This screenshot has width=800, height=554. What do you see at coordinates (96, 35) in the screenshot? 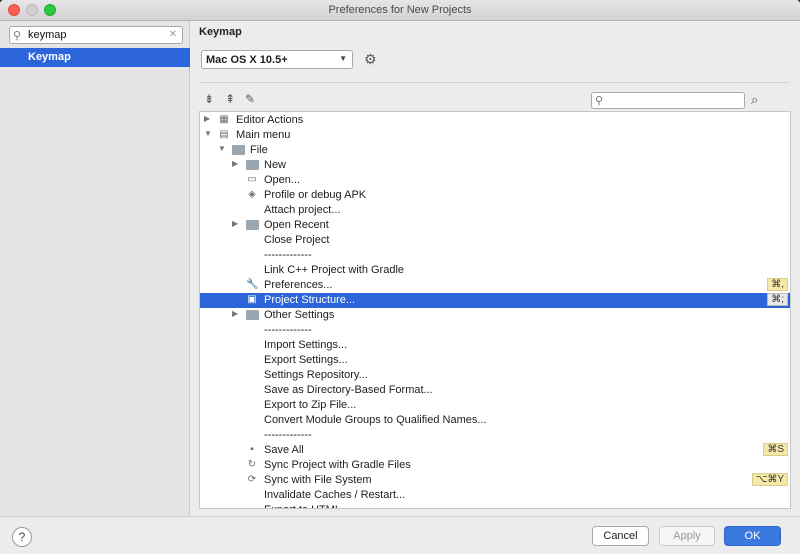
I see `settings-search-input: ⚲ keymap ✕` at bounding box center [96, 35].